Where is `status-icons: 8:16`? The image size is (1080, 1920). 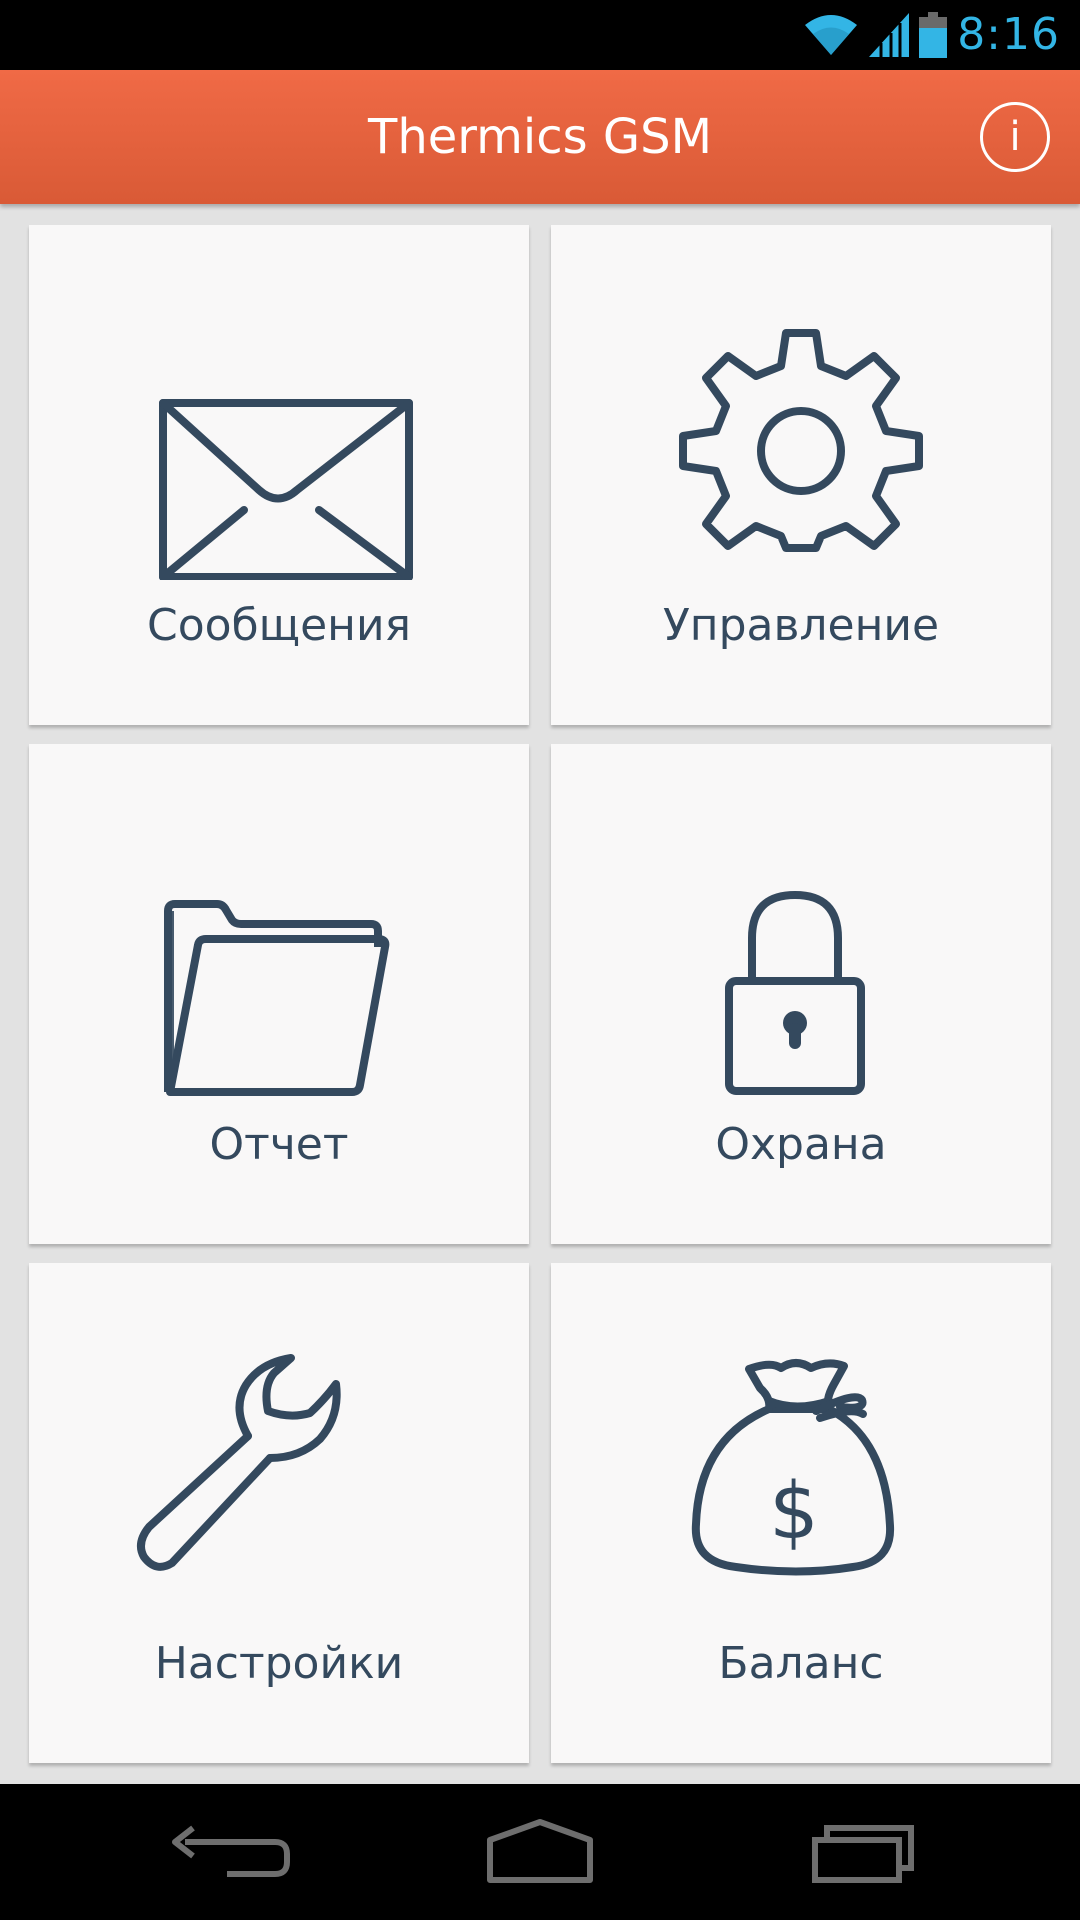
status-icons: 8:16 is located at coordinates (931, 35).